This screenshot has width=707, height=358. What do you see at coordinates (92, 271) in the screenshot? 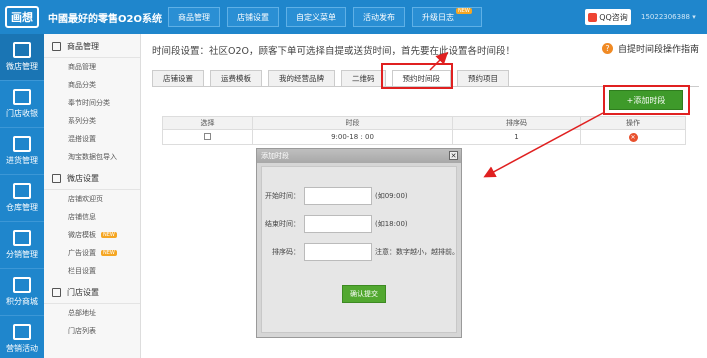
I see `sidebar-item-columns: 栏目设置` at bounding box center [92, 271].